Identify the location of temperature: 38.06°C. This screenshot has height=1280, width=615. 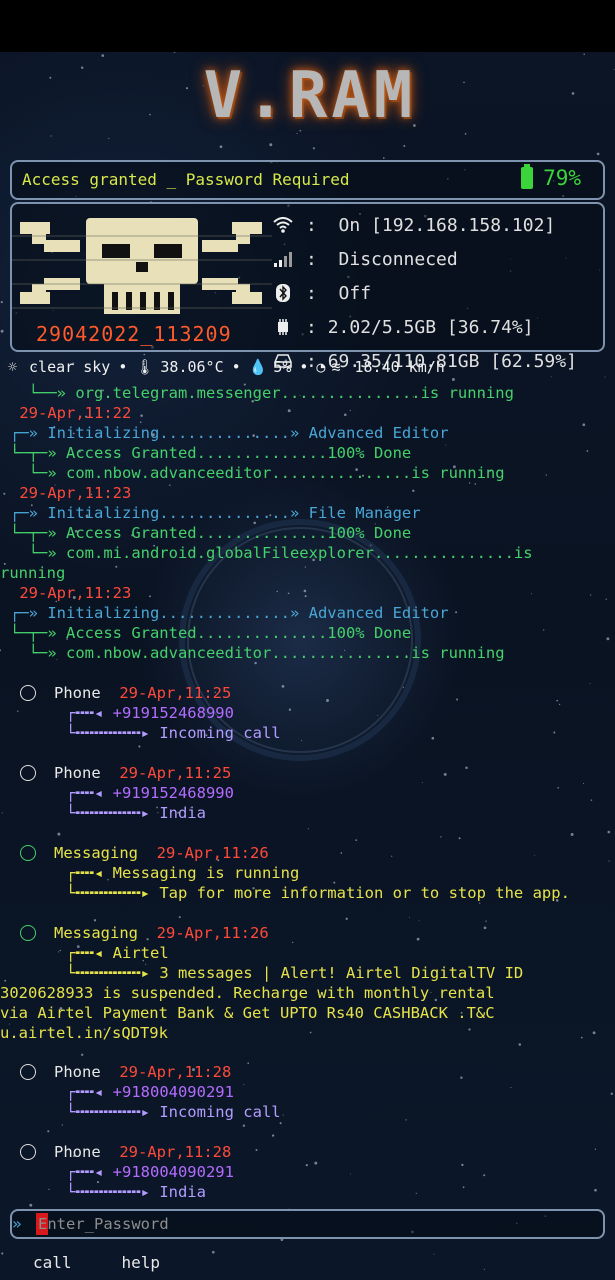
(192, 367).